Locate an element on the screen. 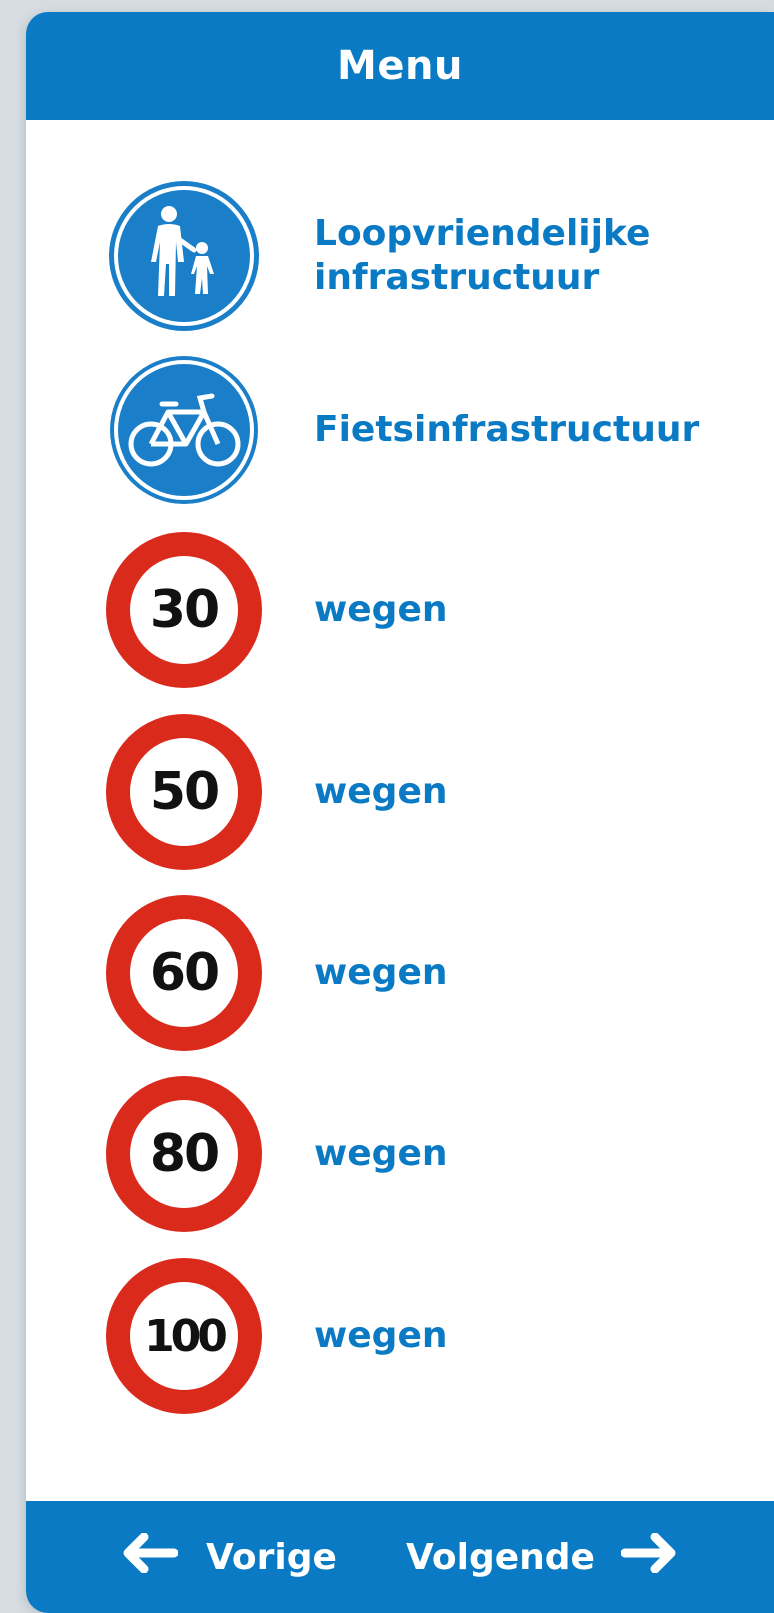 Image resolution: width=774 pixels, height=1613 pixels. speed-limit-sign-icon: 30 is located at coordinates (184, 610).